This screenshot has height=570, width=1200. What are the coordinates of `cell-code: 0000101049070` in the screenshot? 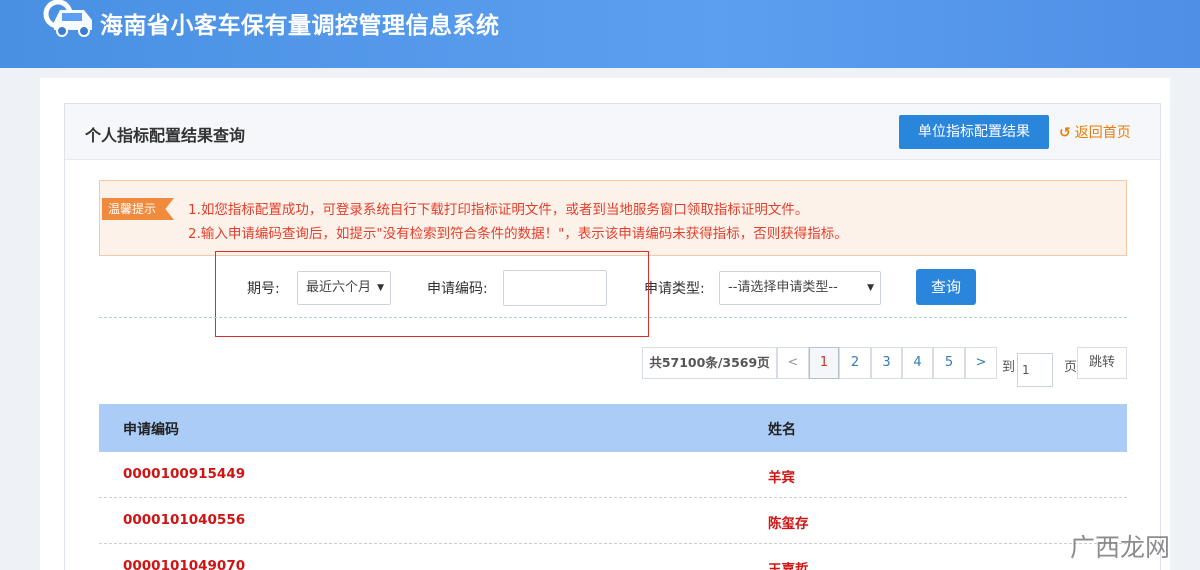 It's located at (184, 564).